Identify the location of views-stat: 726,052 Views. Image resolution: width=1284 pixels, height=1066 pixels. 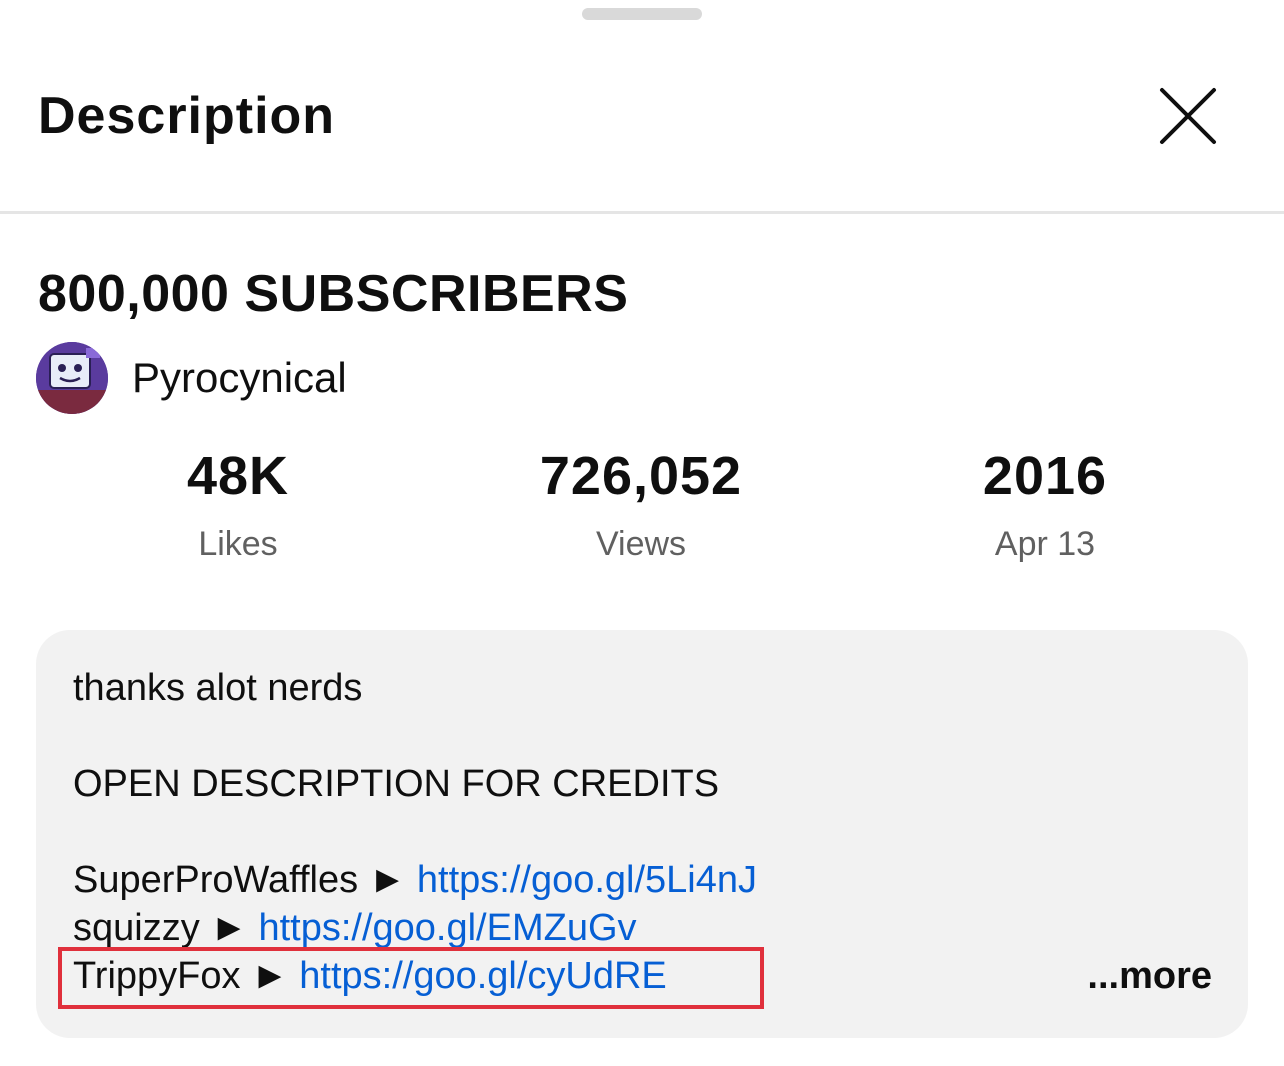
(641, 508).